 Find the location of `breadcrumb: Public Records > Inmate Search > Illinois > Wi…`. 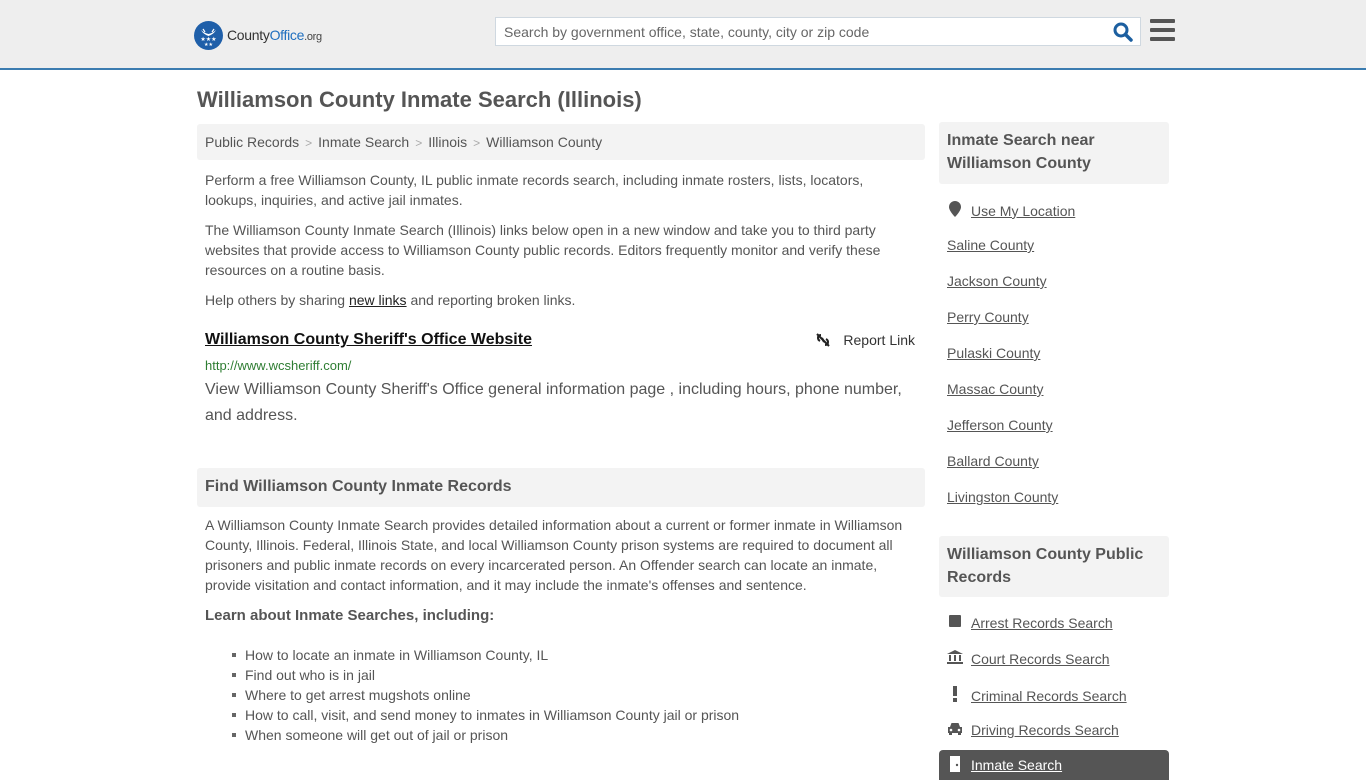

breadcrumb: Public Records > Inmate Search > Illinois > Wi… is located at coordinates (561, 142).